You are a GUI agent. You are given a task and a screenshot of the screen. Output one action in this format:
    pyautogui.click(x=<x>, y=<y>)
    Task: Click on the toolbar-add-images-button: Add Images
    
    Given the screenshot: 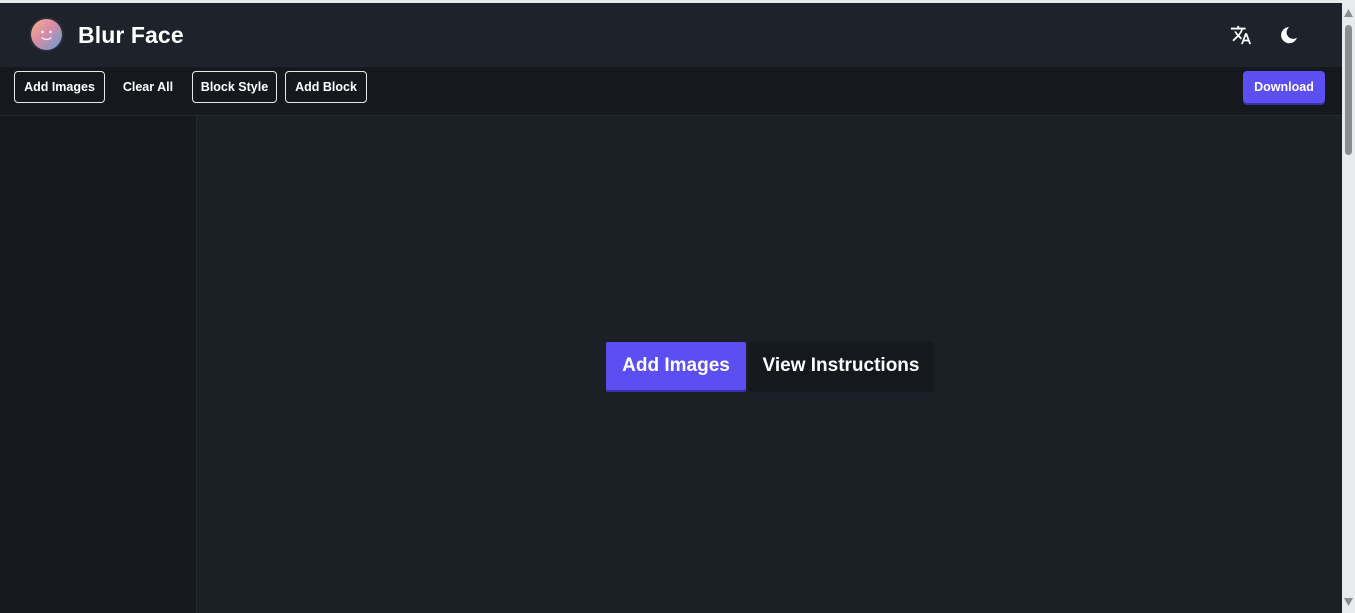 What is the action you would take?
    pyautogui.click(x=59, y=87)
    